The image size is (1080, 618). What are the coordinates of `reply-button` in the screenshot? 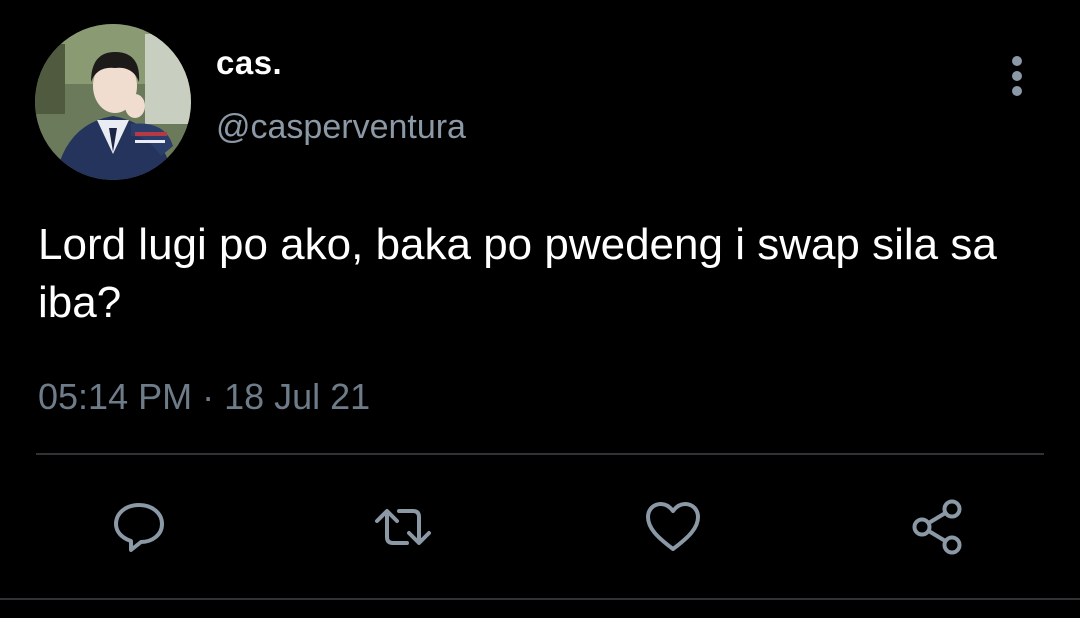 It's located at (139, 527).